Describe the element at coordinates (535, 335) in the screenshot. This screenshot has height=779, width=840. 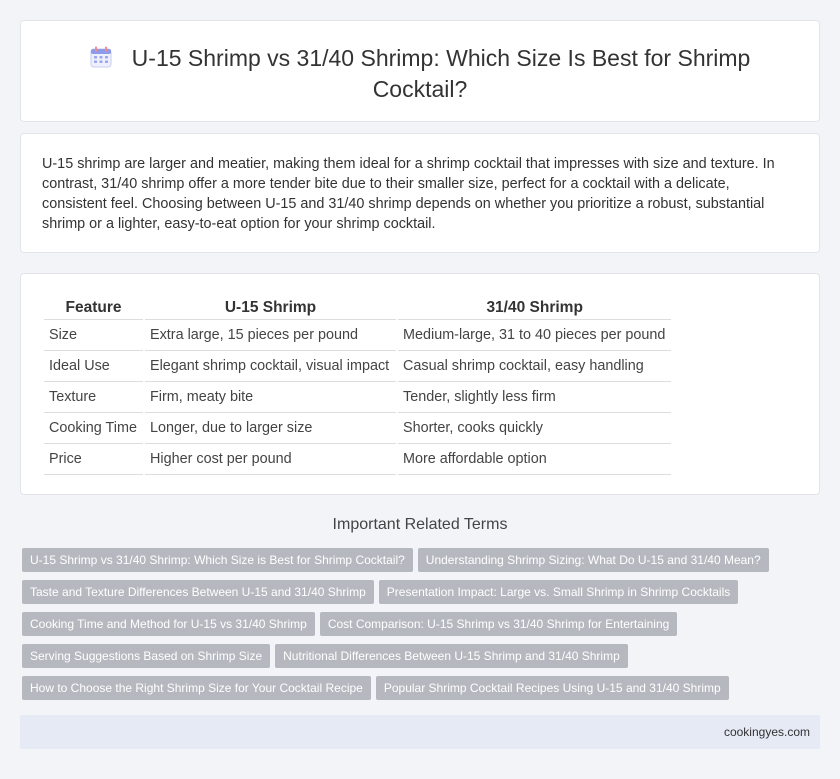
I see `table-cell: Medium-large, 31 to 40 pieces per pound` at that location.